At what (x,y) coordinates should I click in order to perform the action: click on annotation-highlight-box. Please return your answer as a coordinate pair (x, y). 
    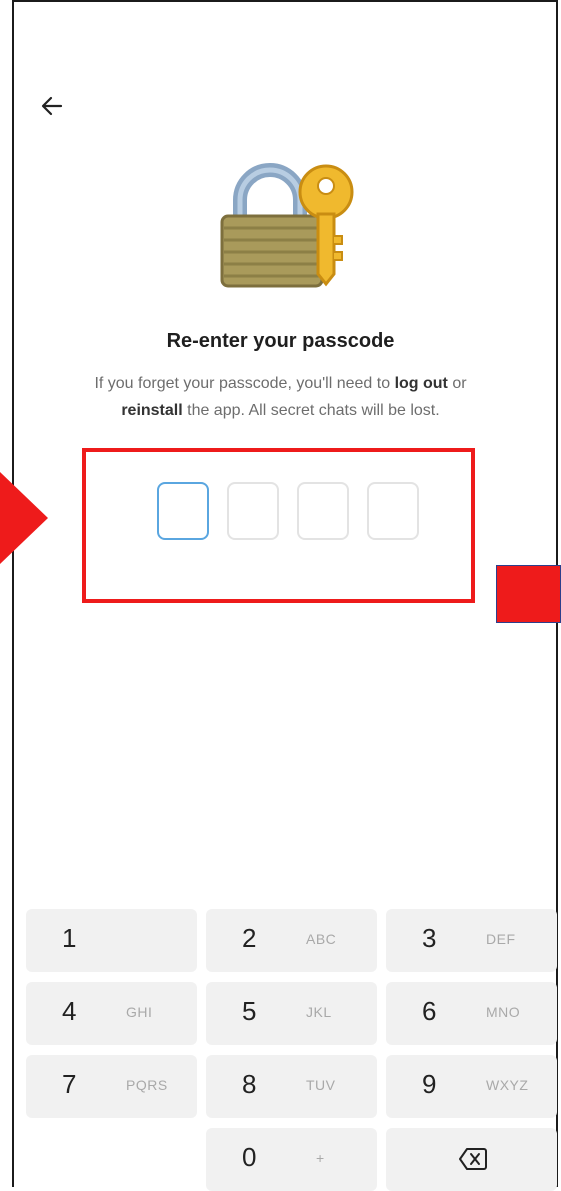
    Looking at the image, I should click on (278, 525).